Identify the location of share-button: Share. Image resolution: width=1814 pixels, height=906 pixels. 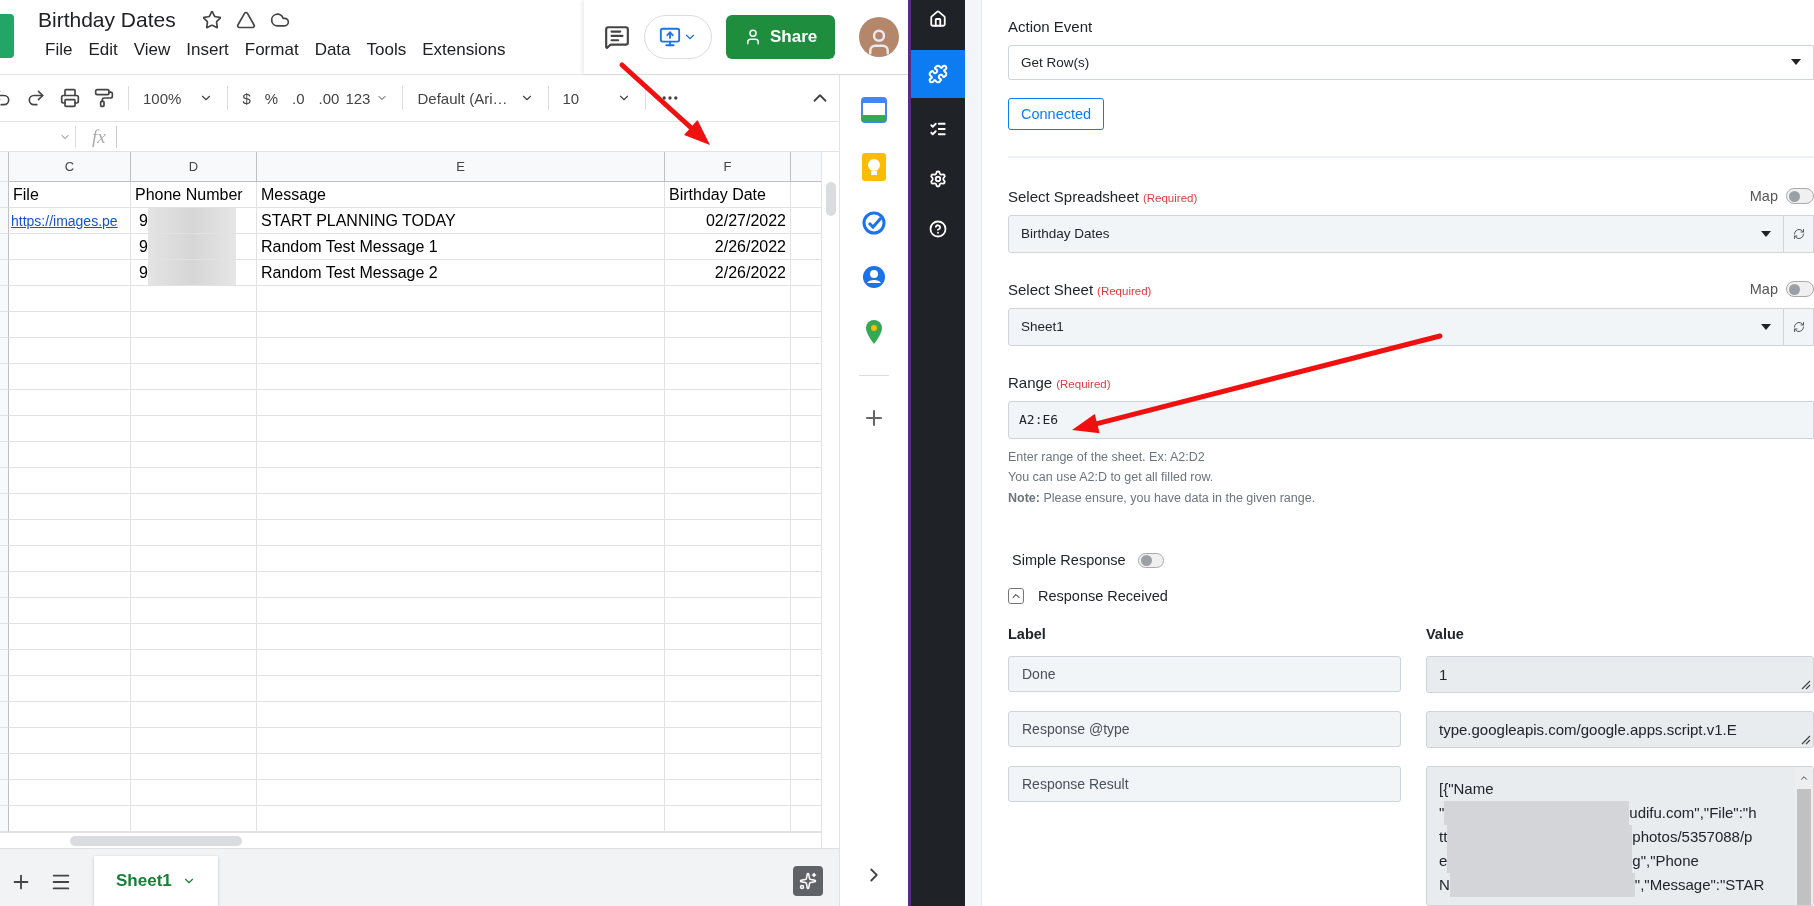
(781, 37).